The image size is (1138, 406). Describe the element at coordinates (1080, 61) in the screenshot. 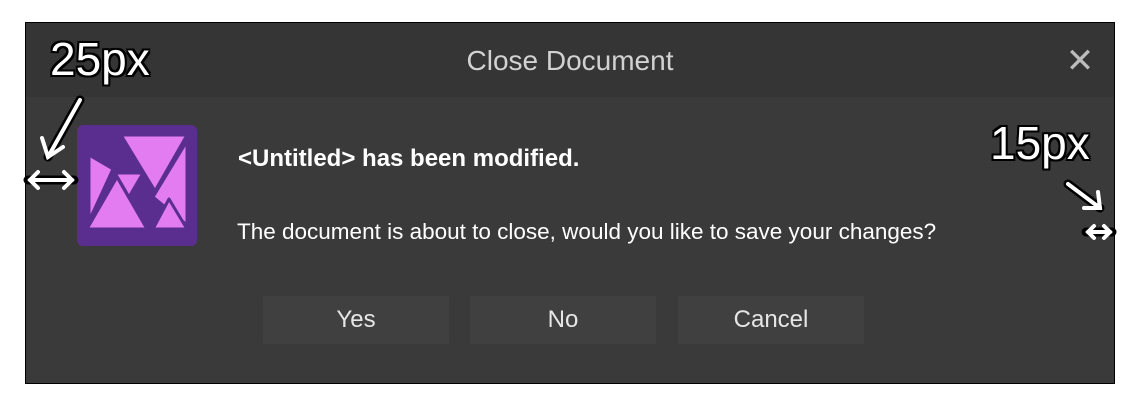

I see `close-icon: ✕` at that location.